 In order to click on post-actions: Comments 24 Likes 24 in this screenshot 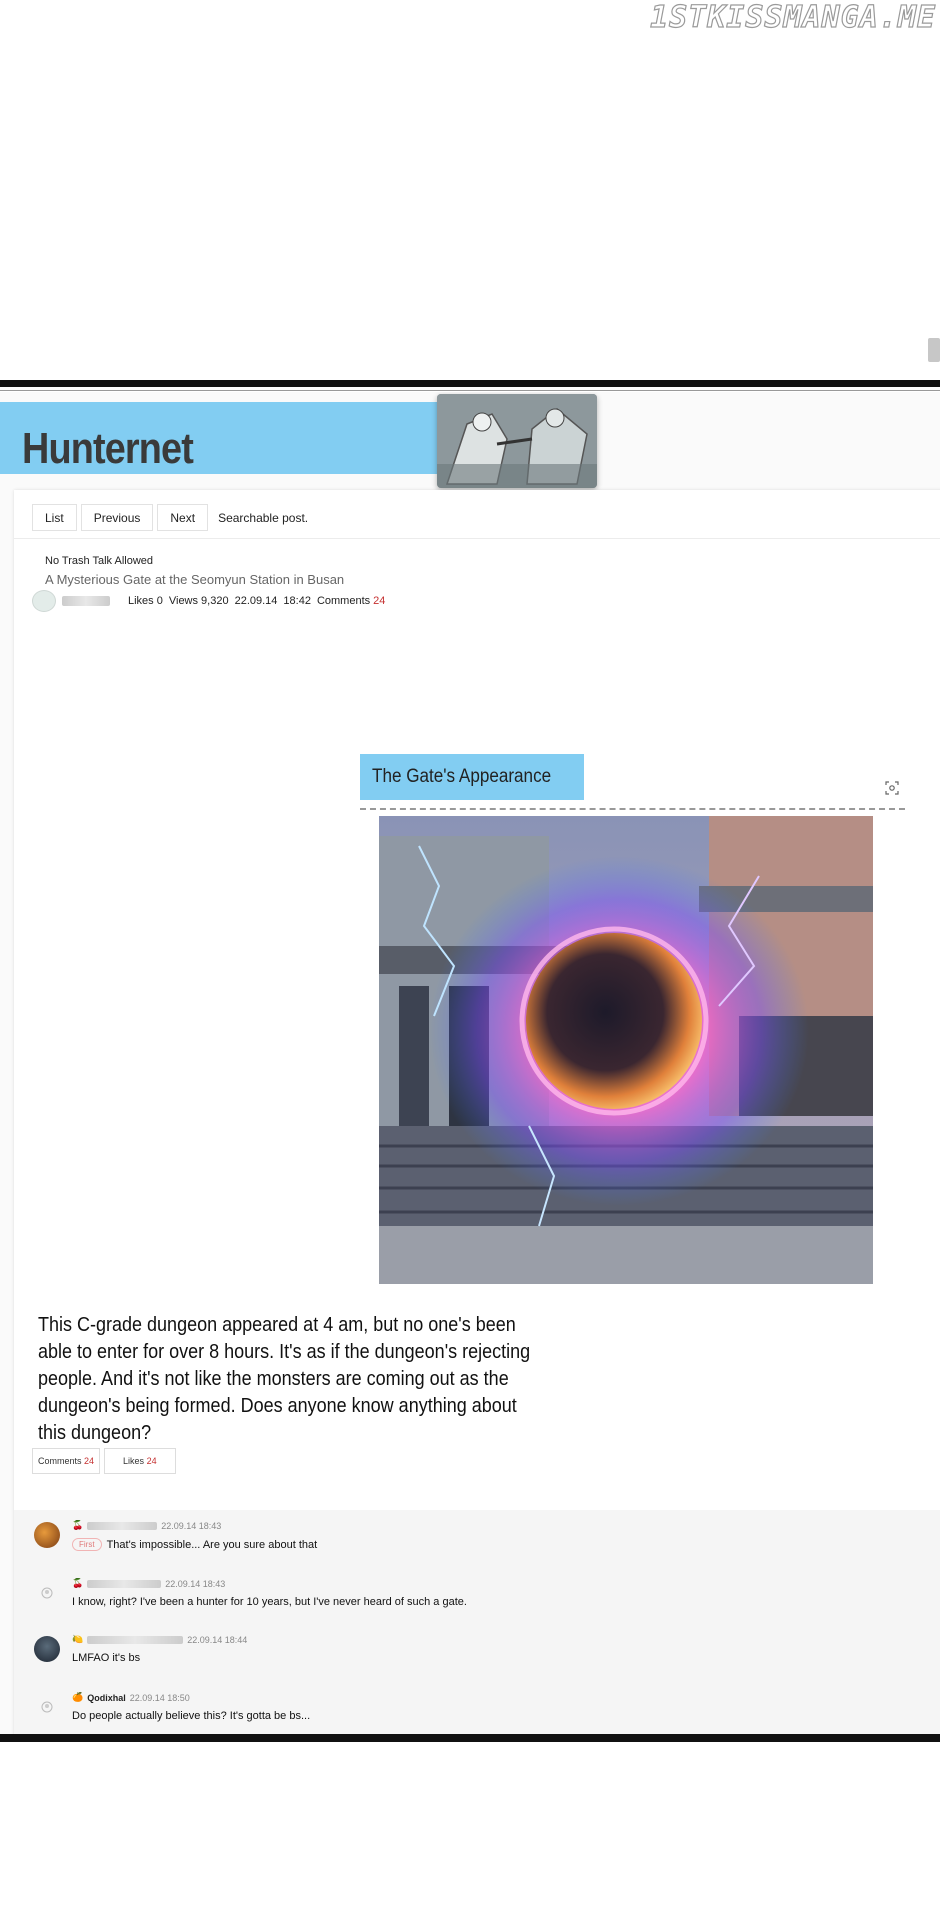, I will do `click(104, 1461)`.